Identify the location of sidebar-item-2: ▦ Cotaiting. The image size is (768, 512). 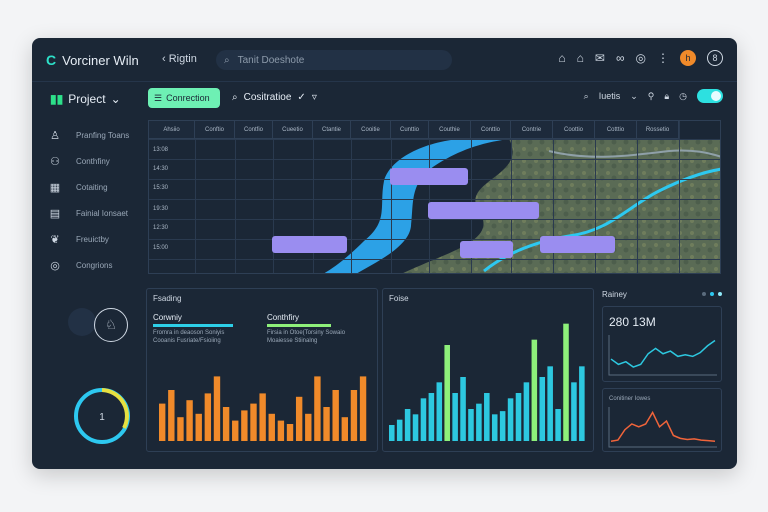
(98, 187).